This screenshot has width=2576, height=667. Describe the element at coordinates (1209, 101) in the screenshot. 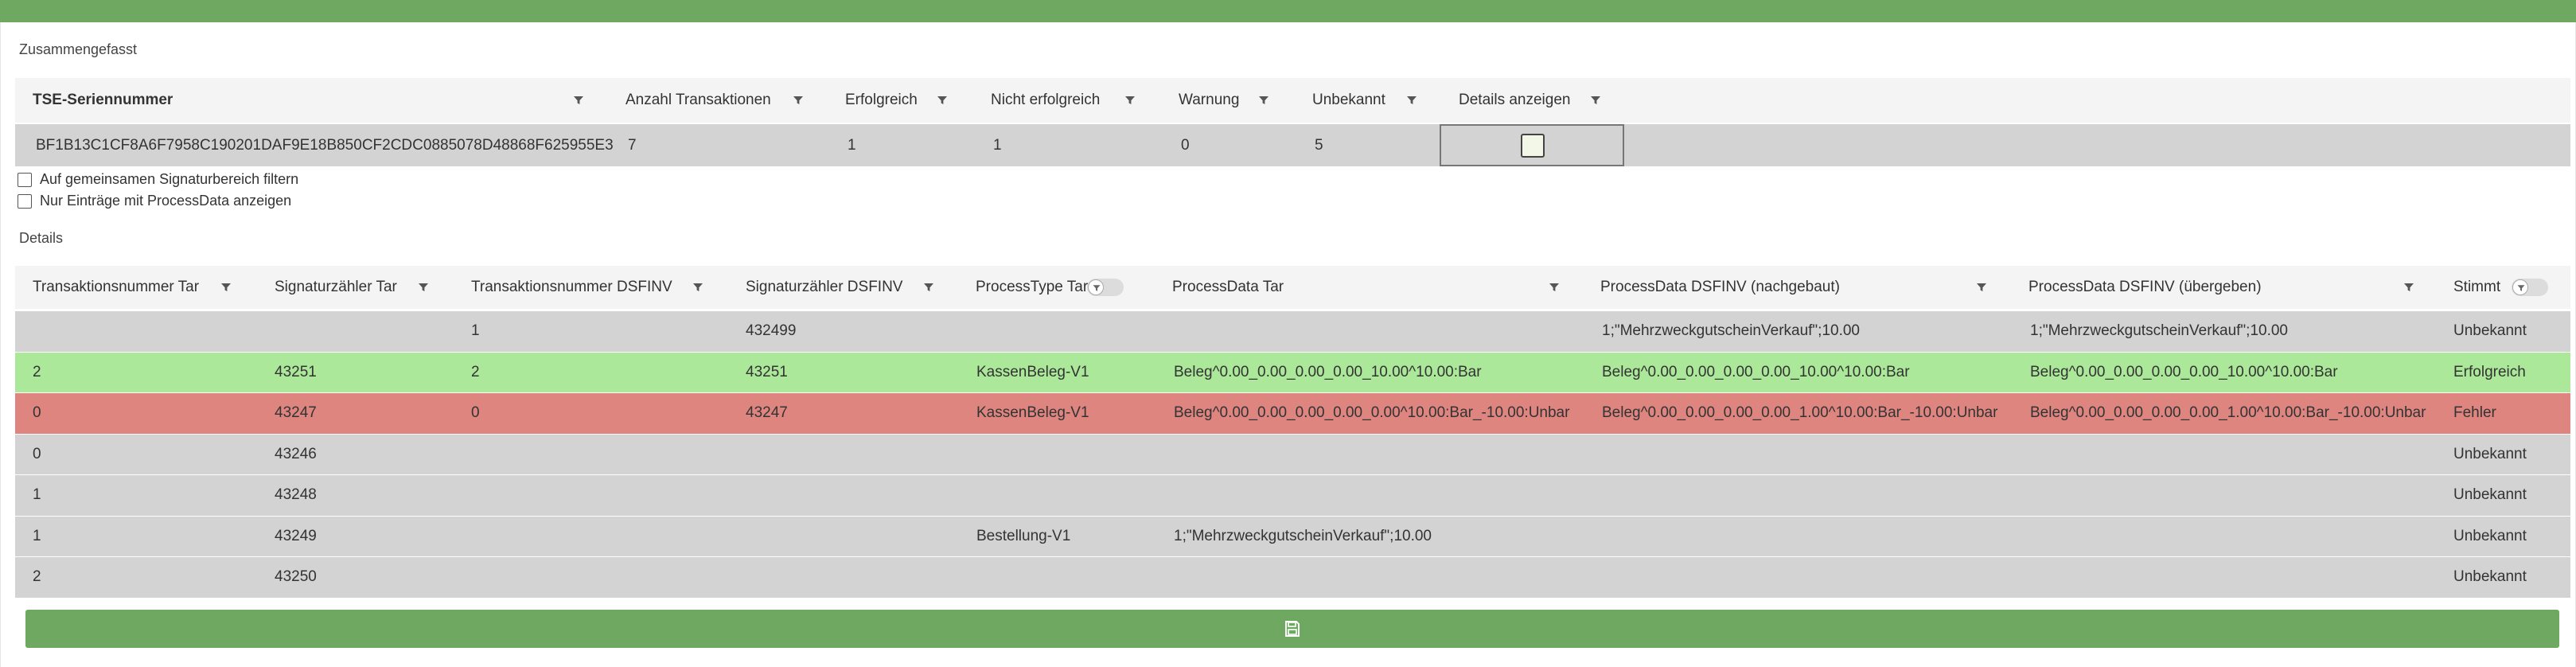

I see `col-warning: Warnung` at that location.